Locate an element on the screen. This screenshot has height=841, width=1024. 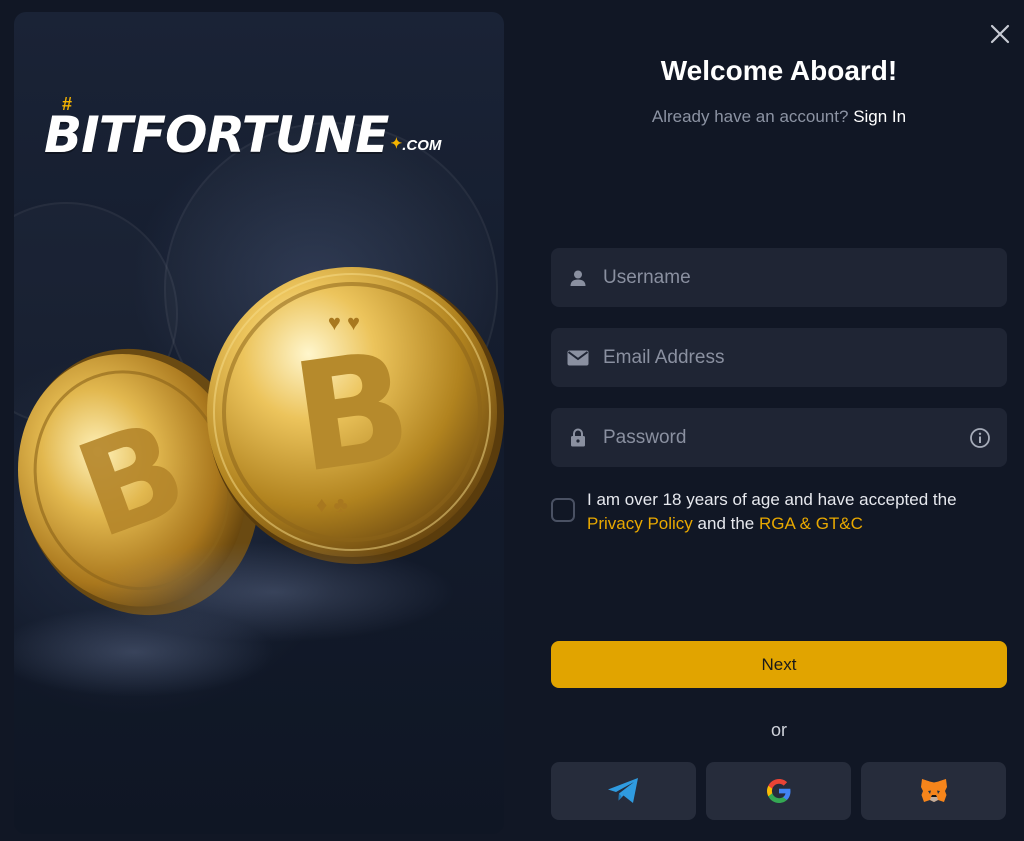
close-button is located at coordinates (1000, 34).